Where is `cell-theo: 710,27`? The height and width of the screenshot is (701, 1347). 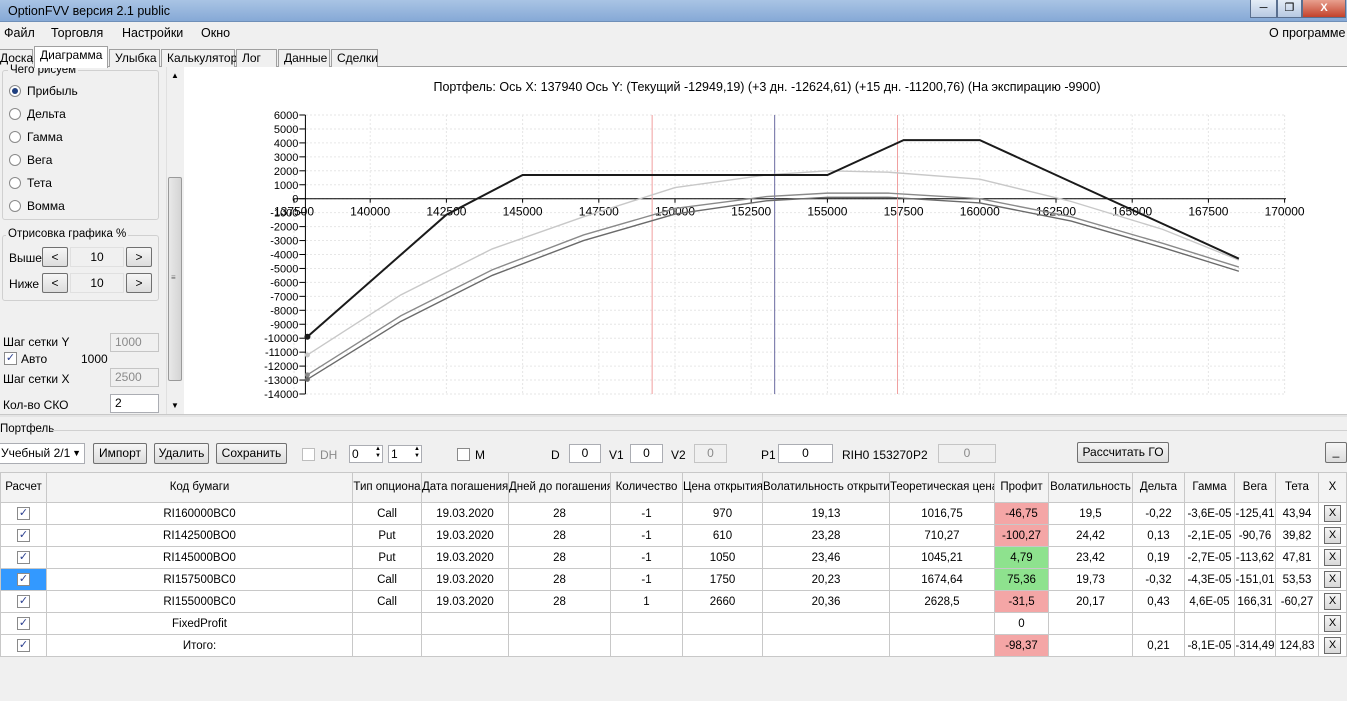
cell-theo: 710,27 is located at coordinates (942, 535).